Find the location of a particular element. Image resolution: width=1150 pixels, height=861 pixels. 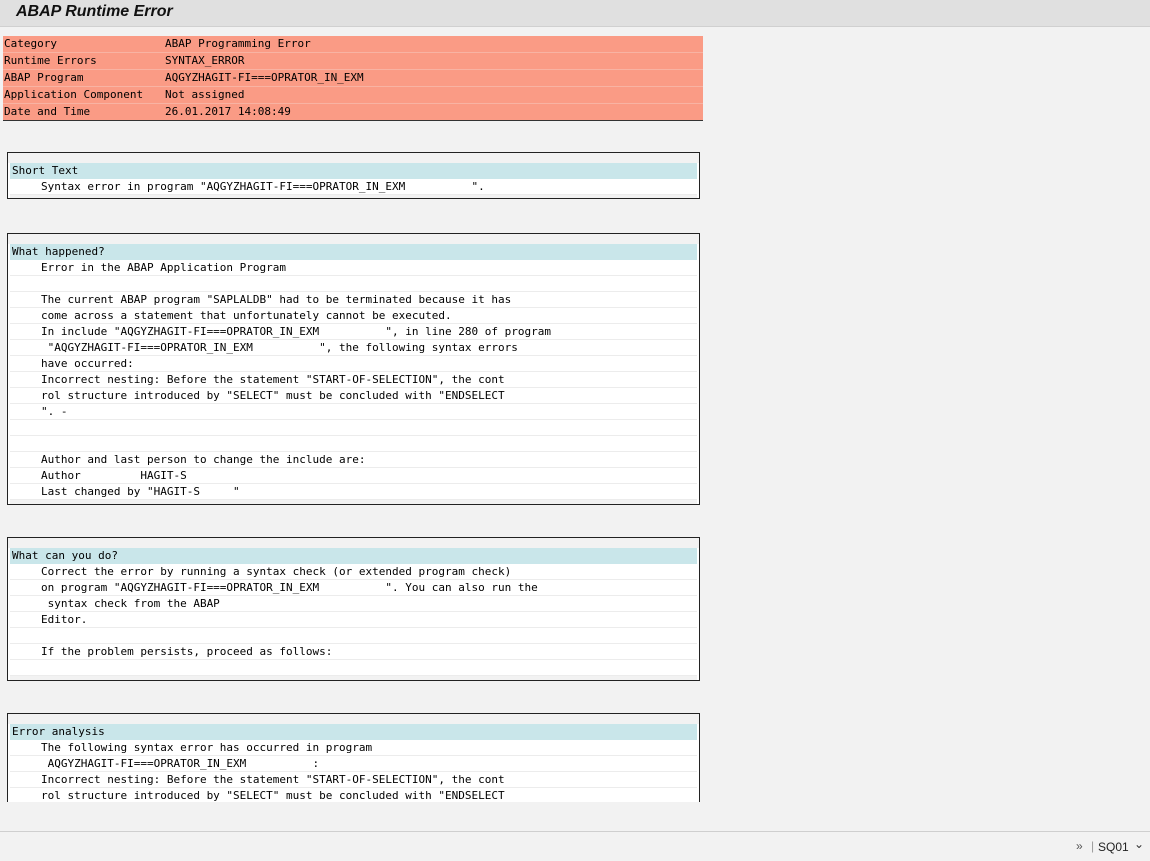

summary-value: 26.01.2017 14:08:49 is located at coordinates (228, 111).